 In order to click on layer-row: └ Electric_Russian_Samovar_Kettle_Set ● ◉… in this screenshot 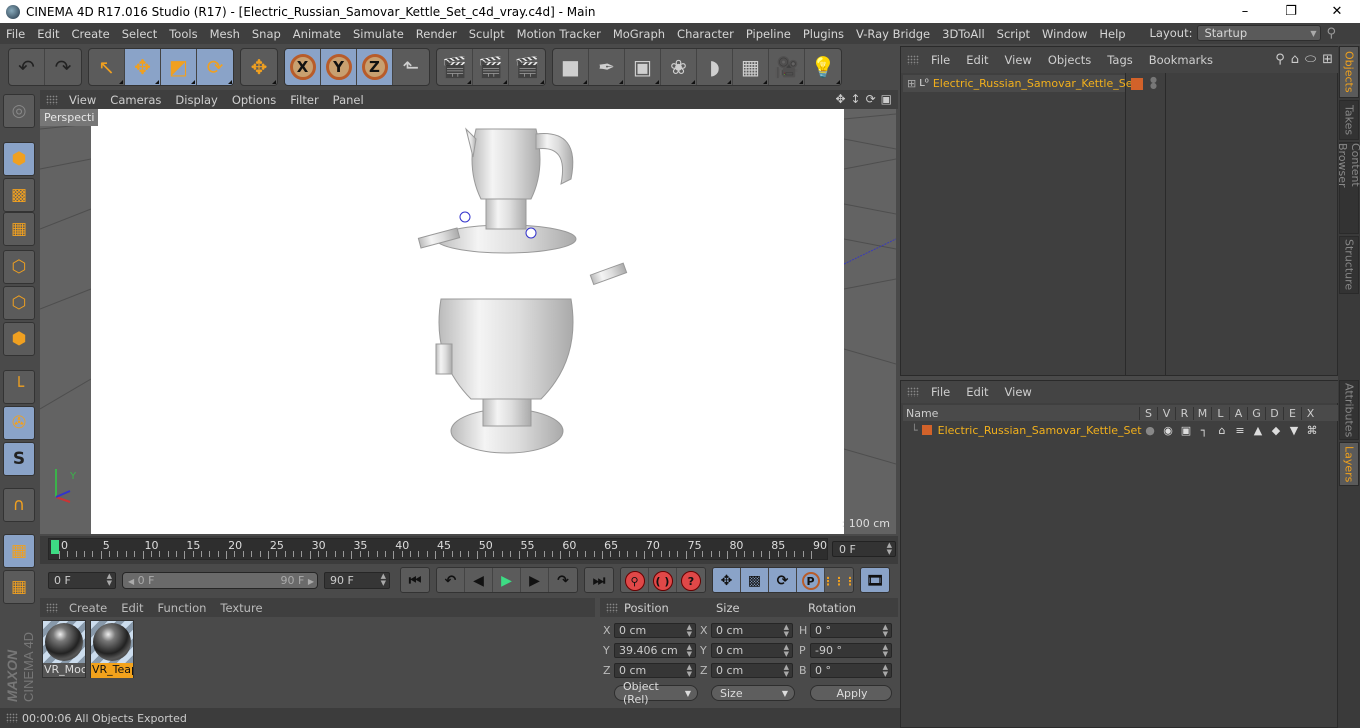, I will do `click(1121, 430)`.